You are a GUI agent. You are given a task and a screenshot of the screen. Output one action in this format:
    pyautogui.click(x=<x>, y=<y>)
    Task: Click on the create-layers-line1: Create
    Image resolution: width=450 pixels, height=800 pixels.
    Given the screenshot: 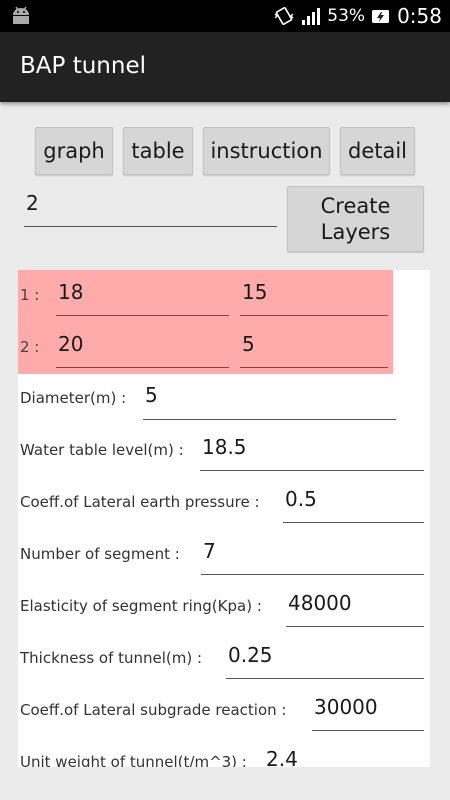 What is the action you would take?
    pyautogui.click(x=355, y=206)
    